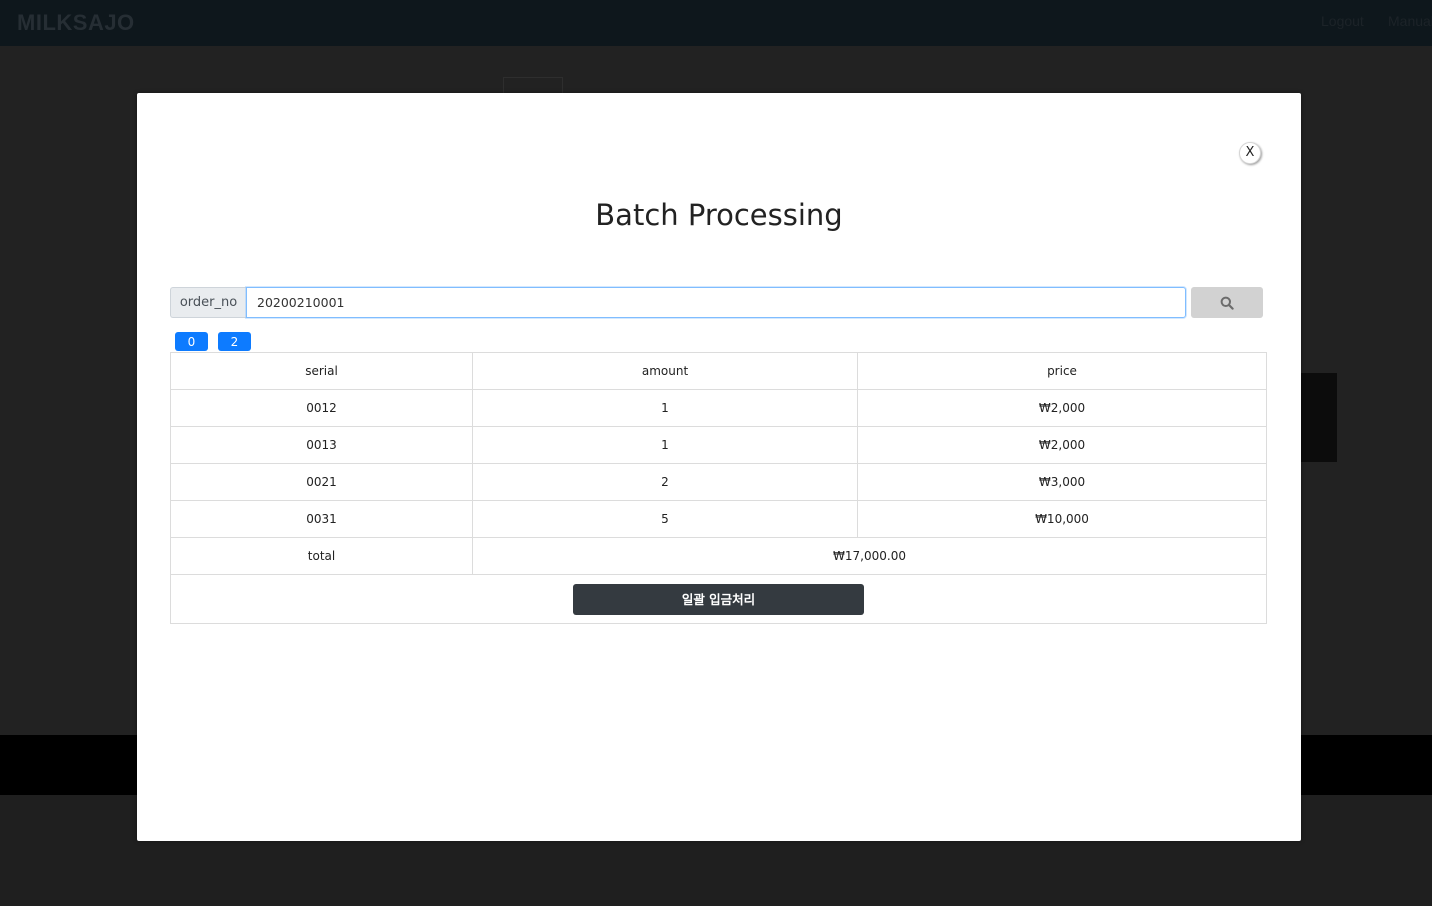  I want to click on header-price: price, so click(1062, 371).